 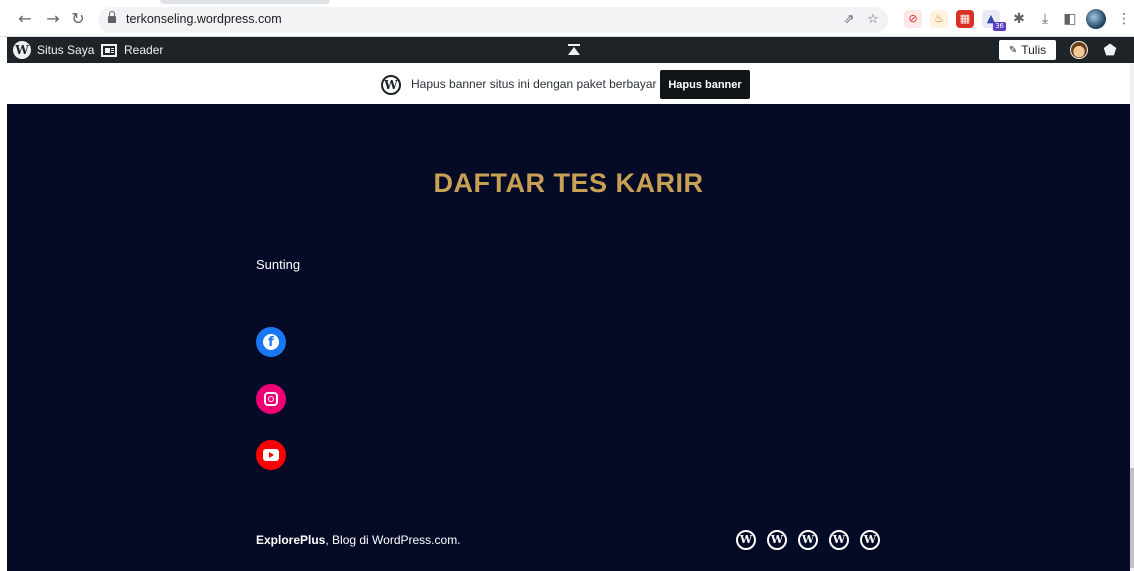 What do you see at coordinates (873, 20) in the screenshot?
I see `bookmark-star-icon: ☆` at bounding box center [873, 20].